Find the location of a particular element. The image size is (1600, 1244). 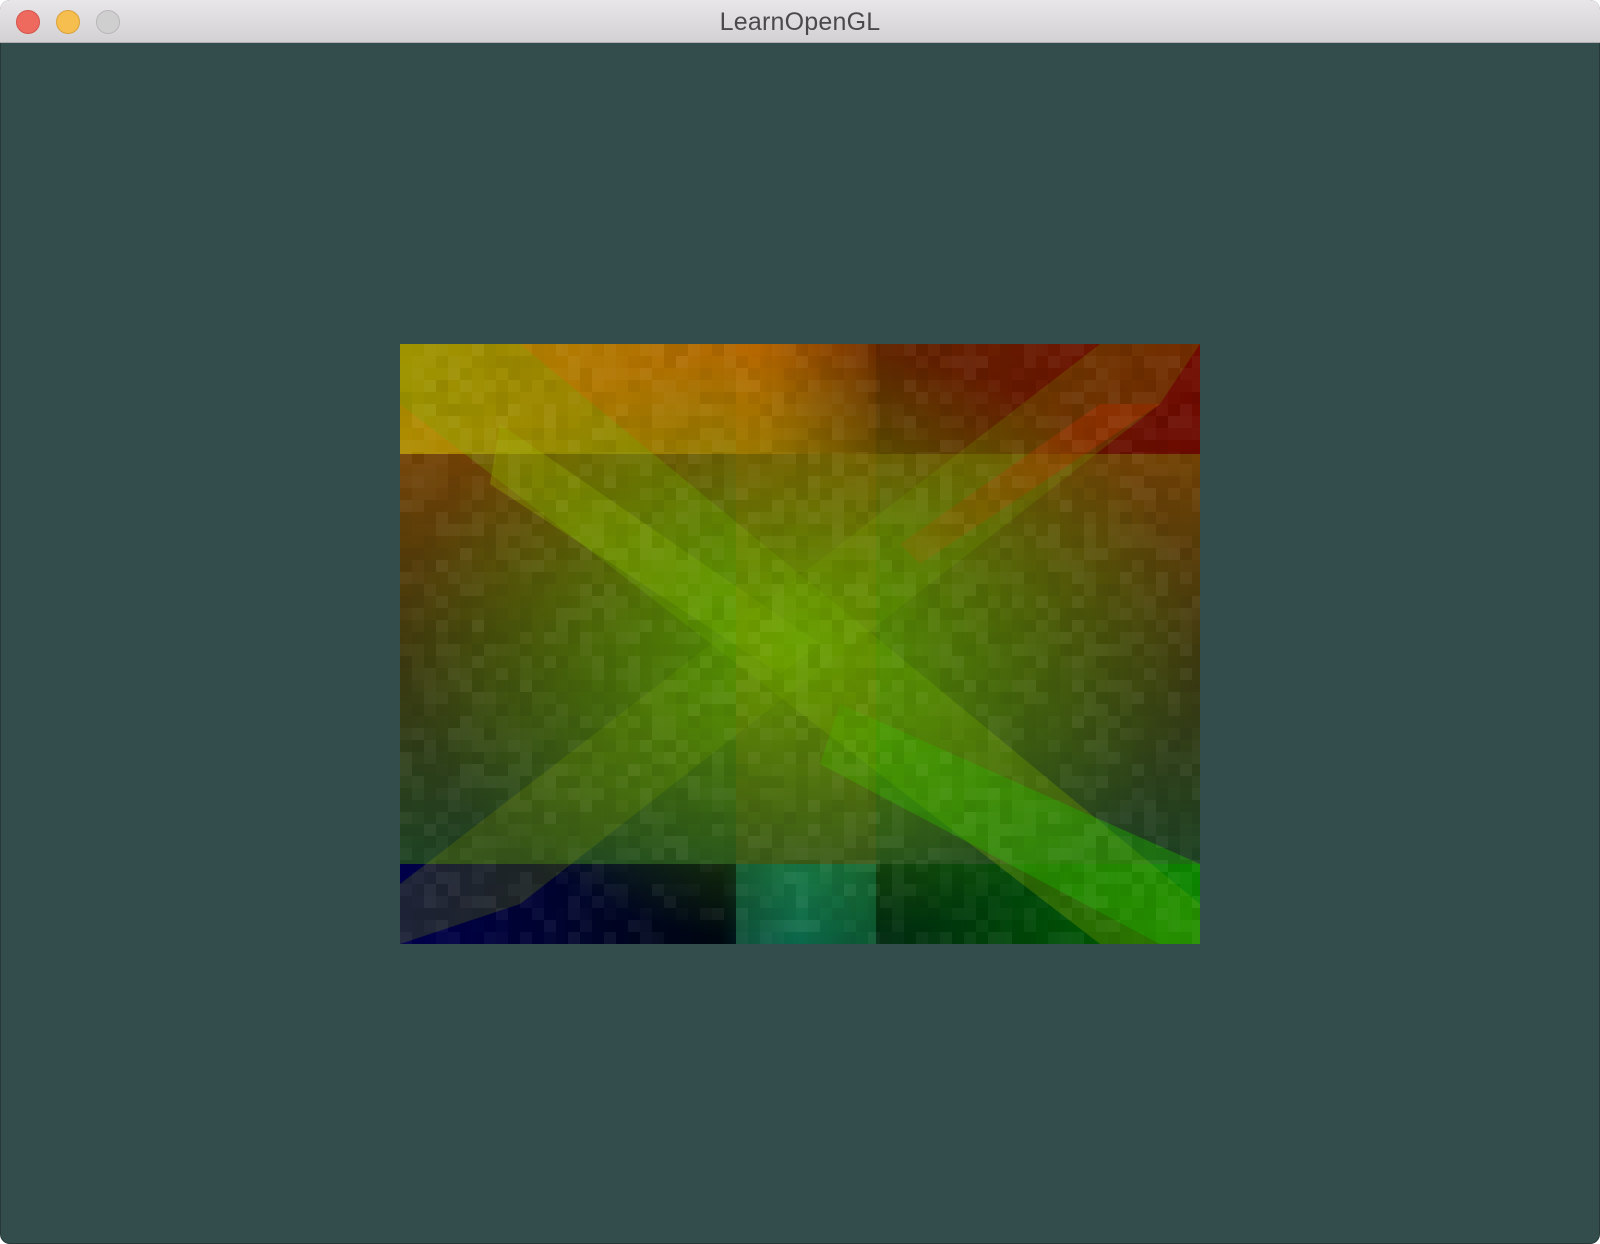

title-bar: LearnOpenGL is located at coordinates (800, 21).